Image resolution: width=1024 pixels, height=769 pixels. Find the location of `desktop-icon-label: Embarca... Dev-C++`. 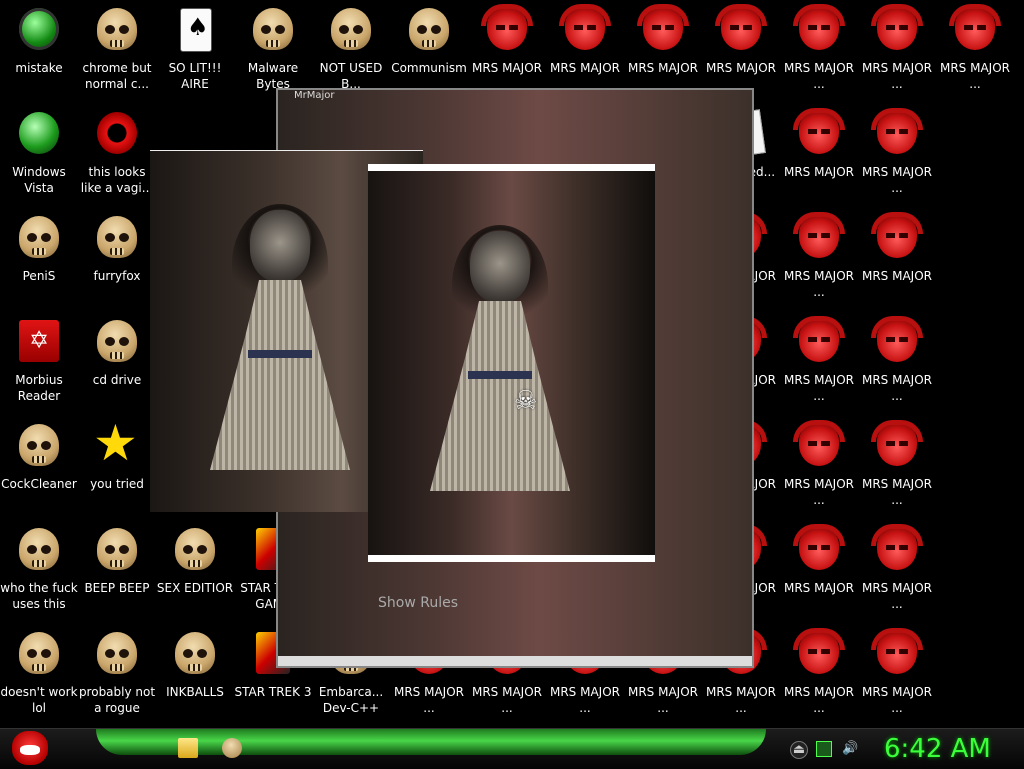

desktop-icon-label: Embarca... Dev-C++ is located at coordinates (351, 700).